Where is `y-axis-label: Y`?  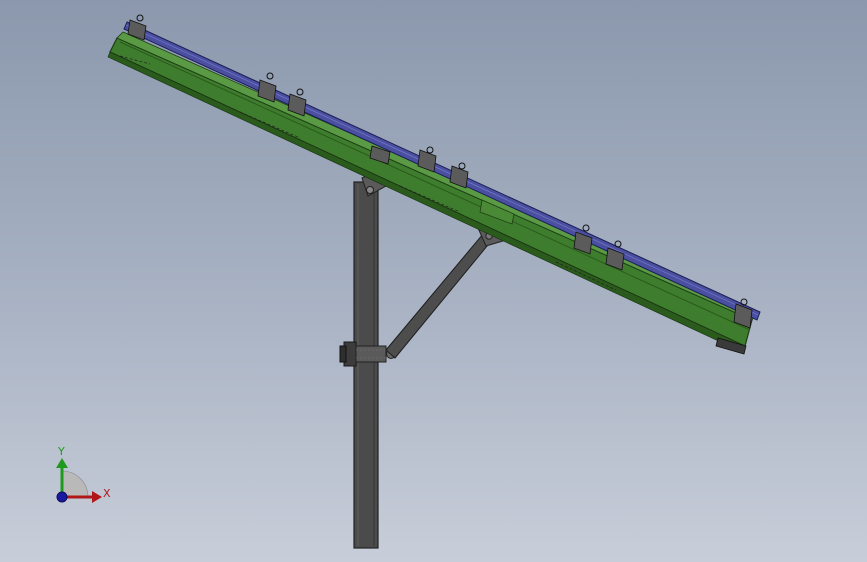 y-axis-label: Y is located at coordinates (61, 451).